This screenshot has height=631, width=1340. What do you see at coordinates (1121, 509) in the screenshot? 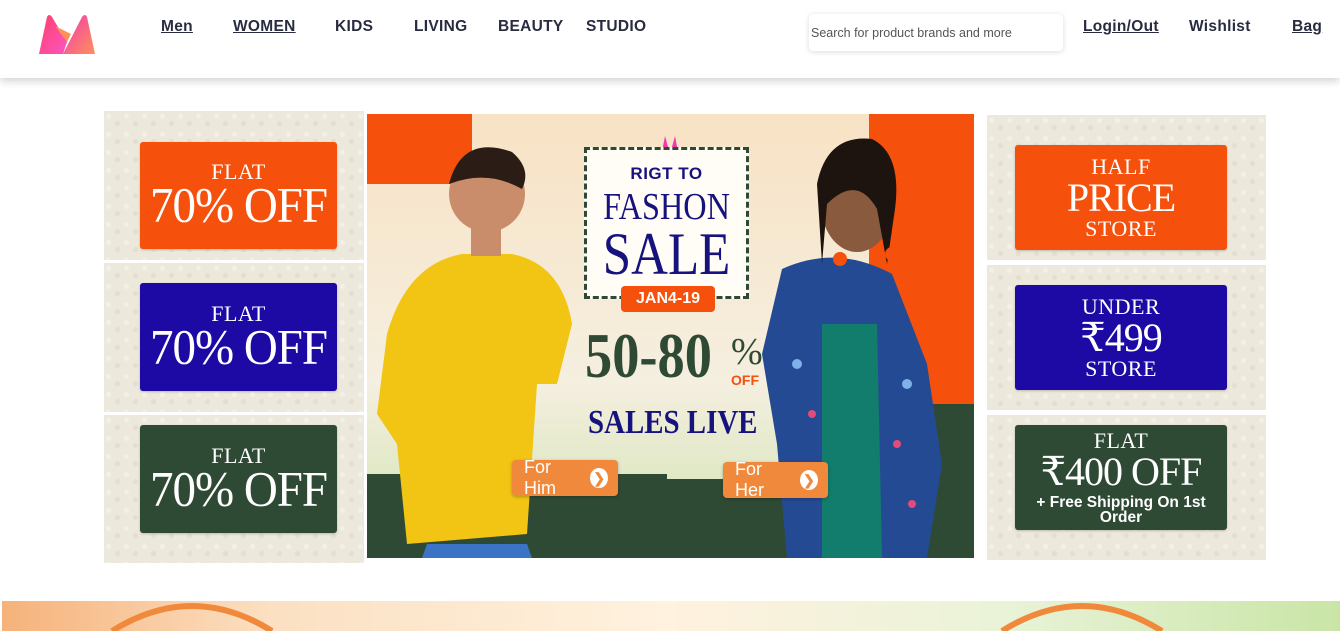
I see `promo-line3: + Free Shipping On 1st Order` at bounding box center [1121, 509].